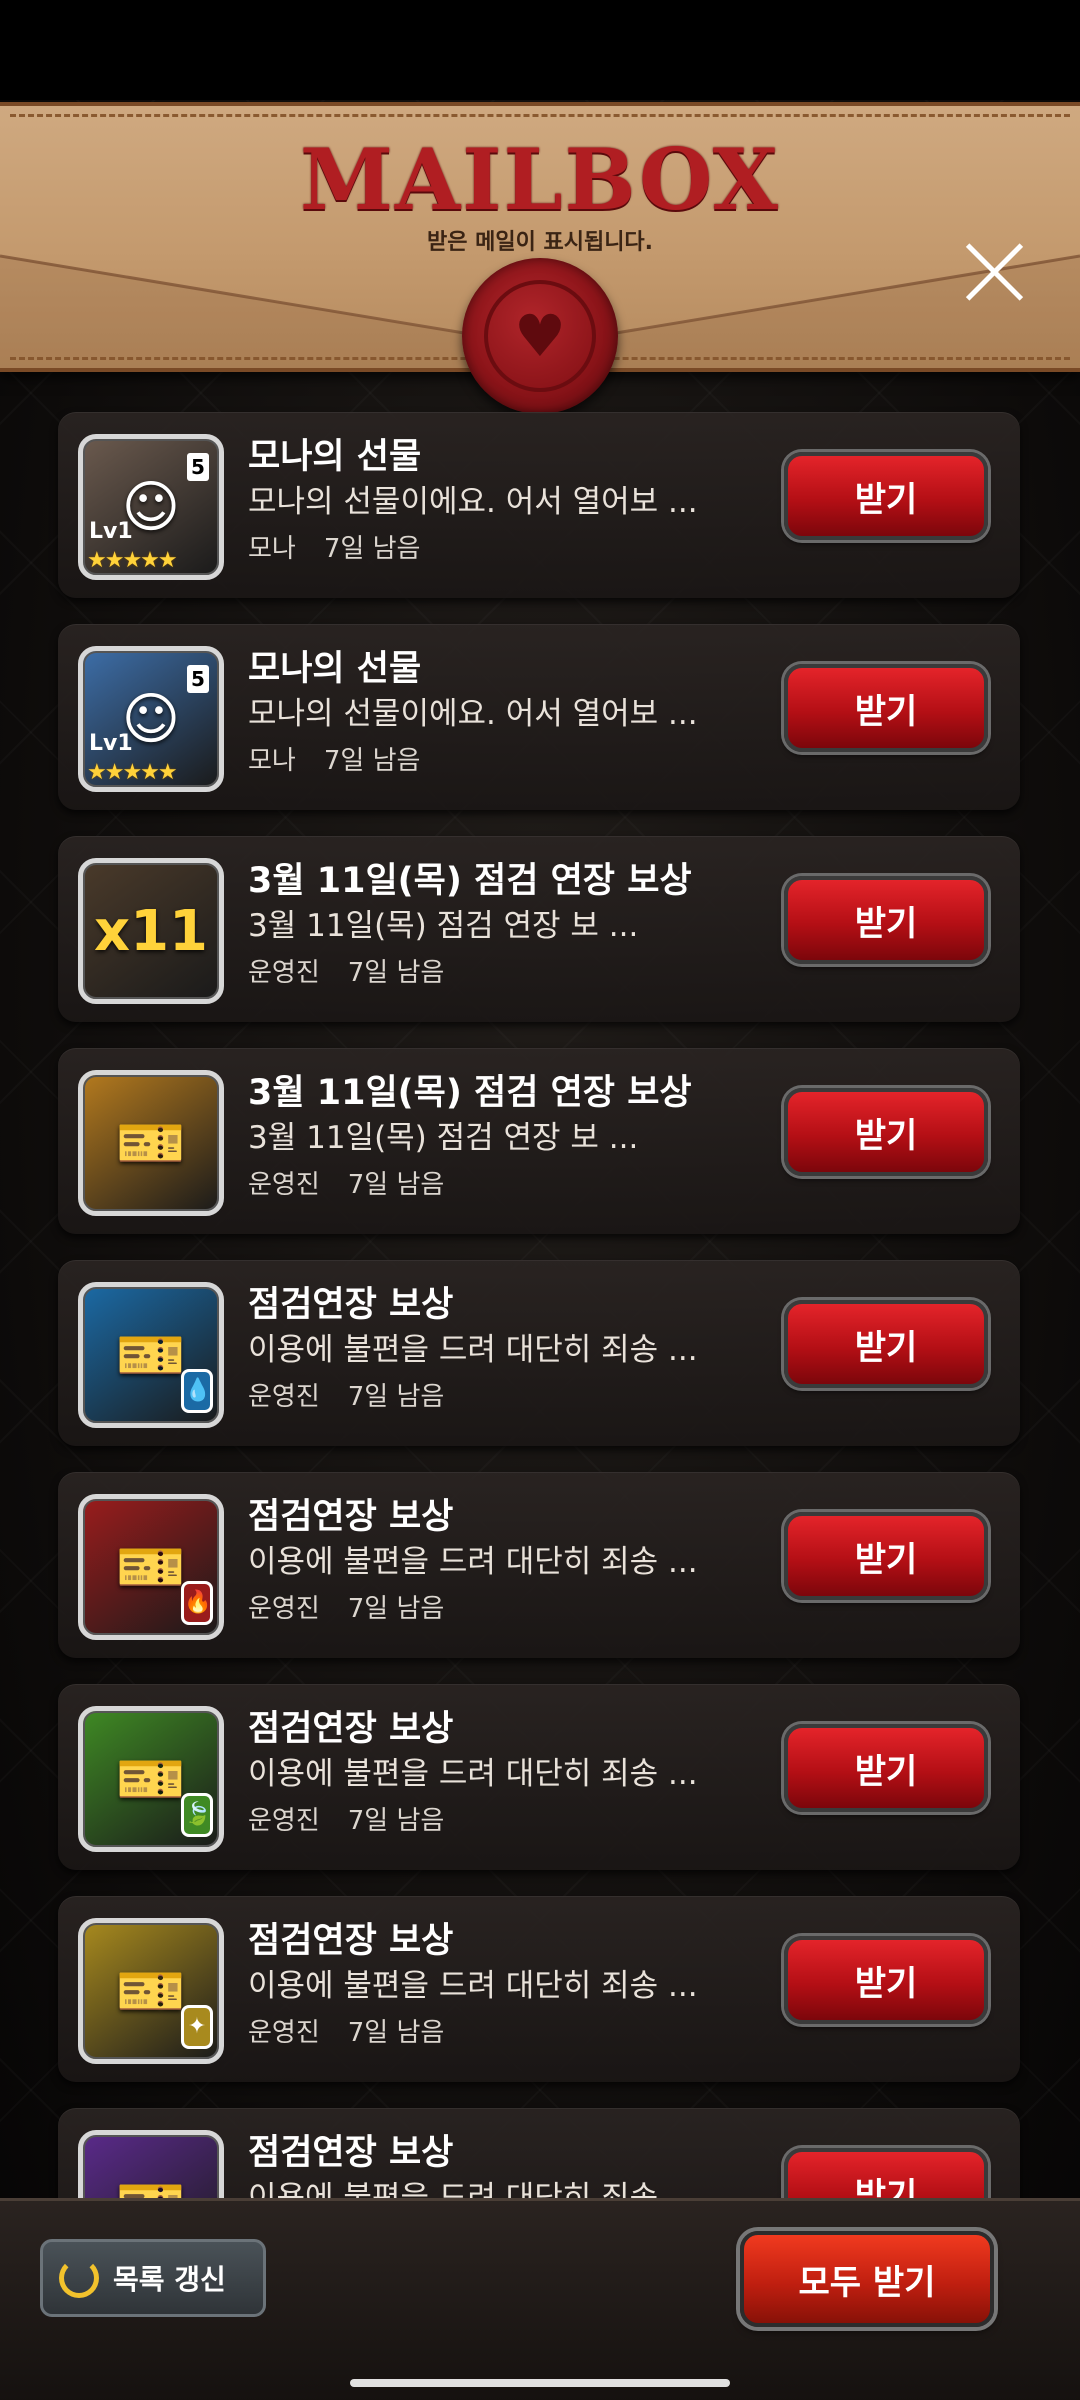 The width and height of the screenshot is (1080, 2400). I want to click on claim-all-button: 모두 받기, so click(867, 2279).